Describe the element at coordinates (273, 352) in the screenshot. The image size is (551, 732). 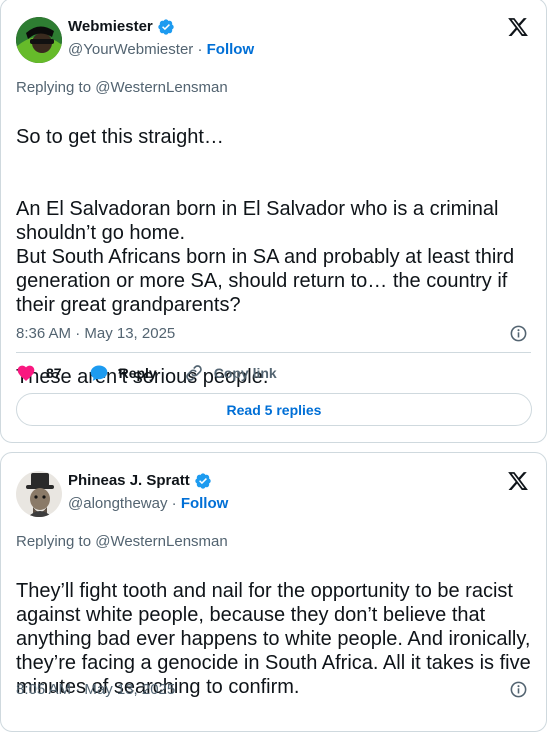
I see `divider` at that location.